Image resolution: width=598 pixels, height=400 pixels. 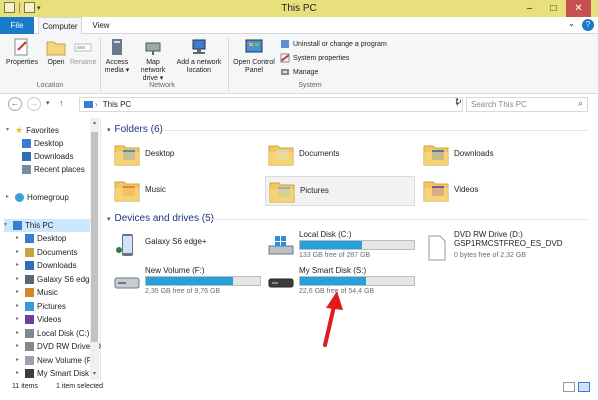 What do you see at coordinates (553, 8) in the screenshot?
I see `maximize-button: □` at bounding box center [553, 8].